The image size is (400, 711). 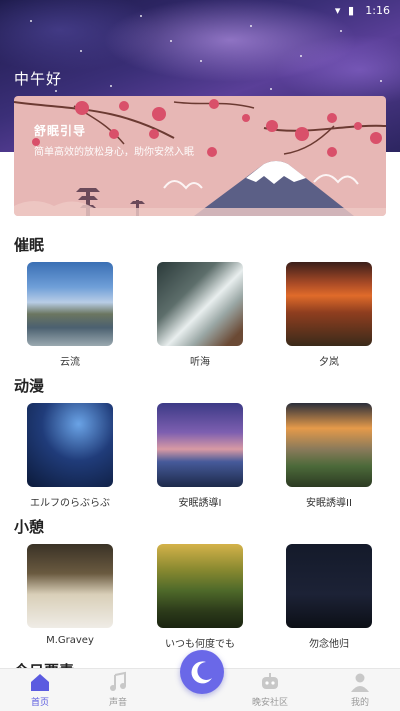 What do you see at coordinates (40, 682) in the screenshot?
I see `home-icon` at bounding box center [40, 682].